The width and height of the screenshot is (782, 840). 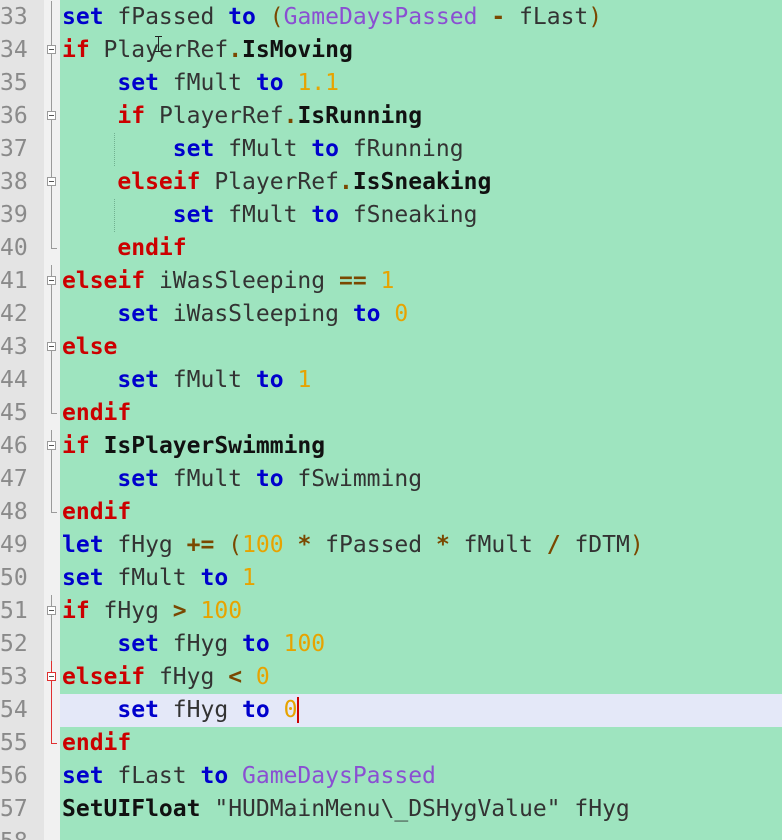 What do you see at coordinates (421, 833) in the screenshot?
I see `code-text` at bounding box center [421, 833].